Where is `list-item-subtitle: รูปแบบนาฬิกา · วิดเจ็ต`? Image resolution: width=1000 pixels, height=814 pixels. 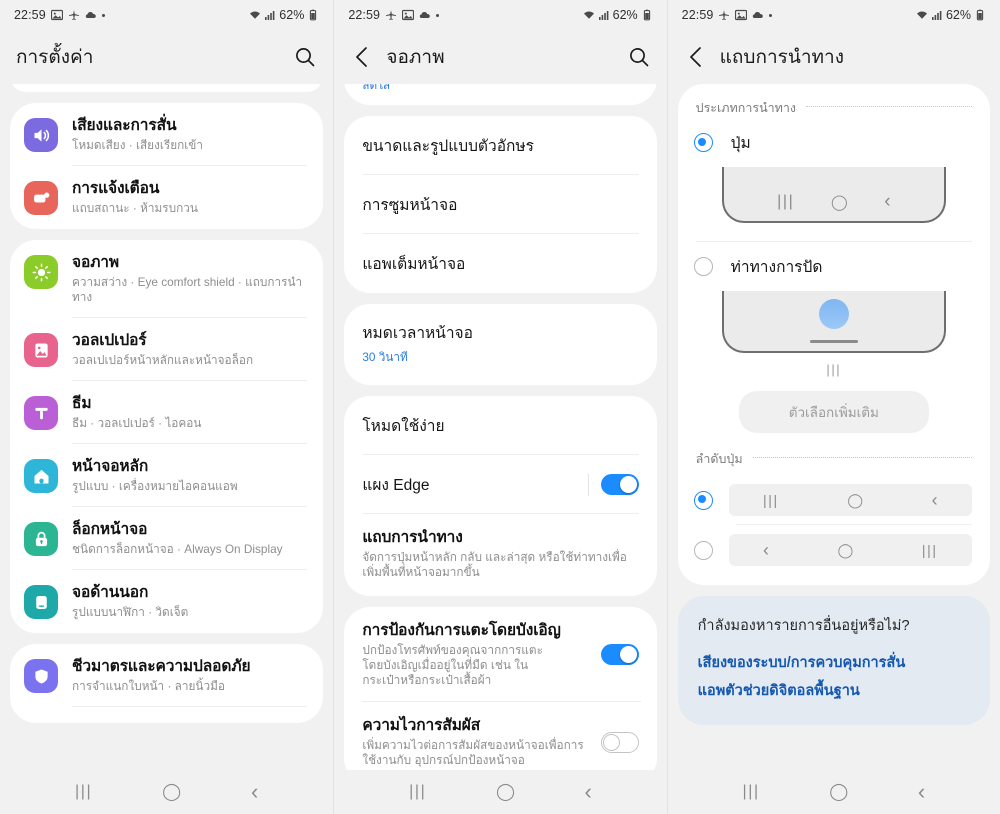 list-item-subtitle: รูปแบบนาฬิกา · วิดเจ็ต is located at coordinates (130, 612).